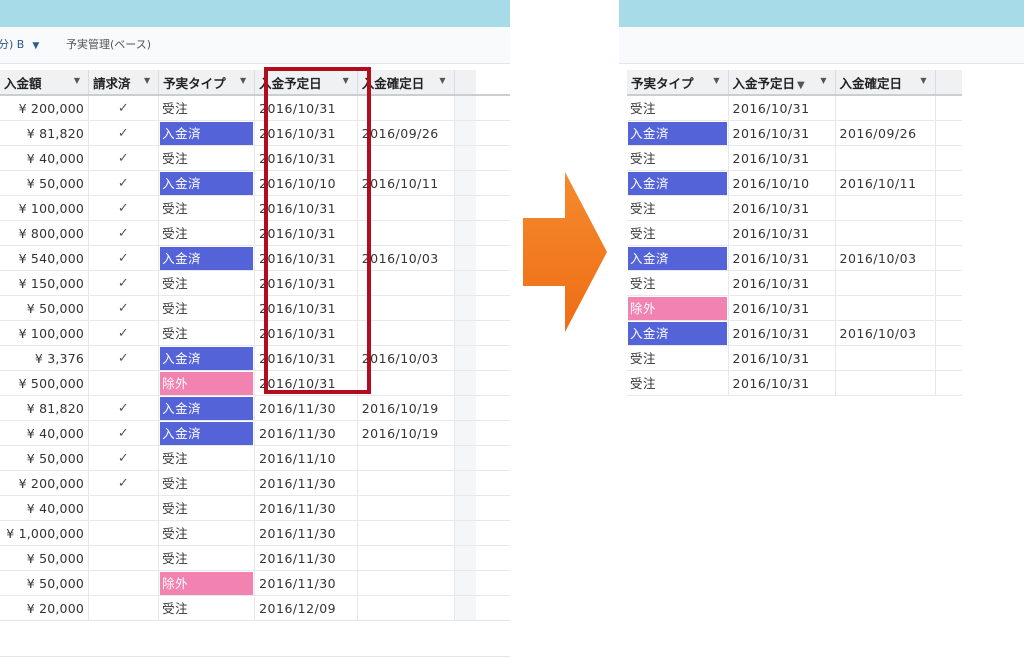 The image size is (1024, 659). I want to click on type-cell: 除外, so click(678, 308).